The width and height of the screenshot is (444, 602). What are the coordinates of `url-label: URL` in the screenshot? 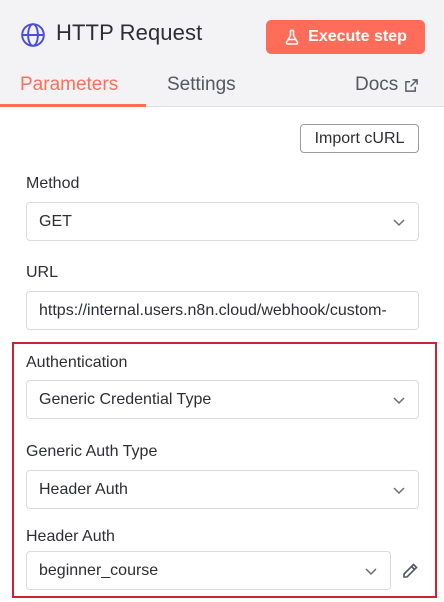 It's located at (42, 272).